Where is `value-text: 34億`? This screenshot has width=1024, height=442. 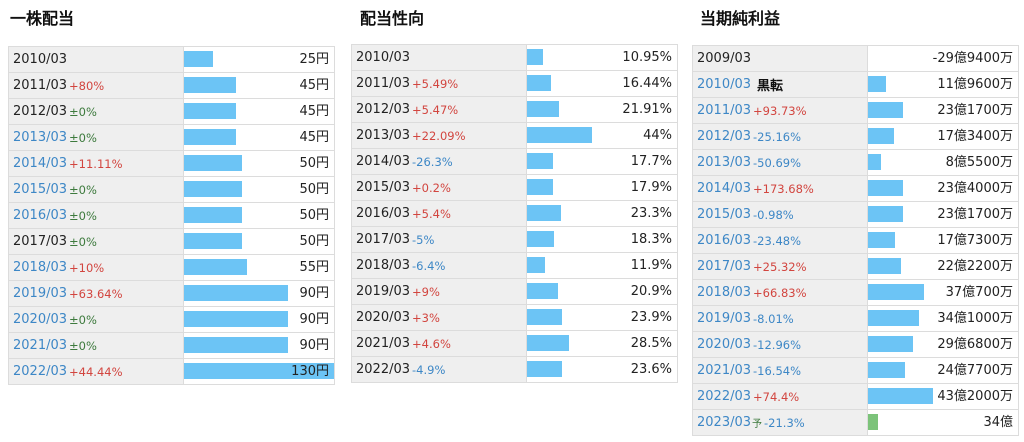 value-text: 34億 is located at coordinates (998, 422).